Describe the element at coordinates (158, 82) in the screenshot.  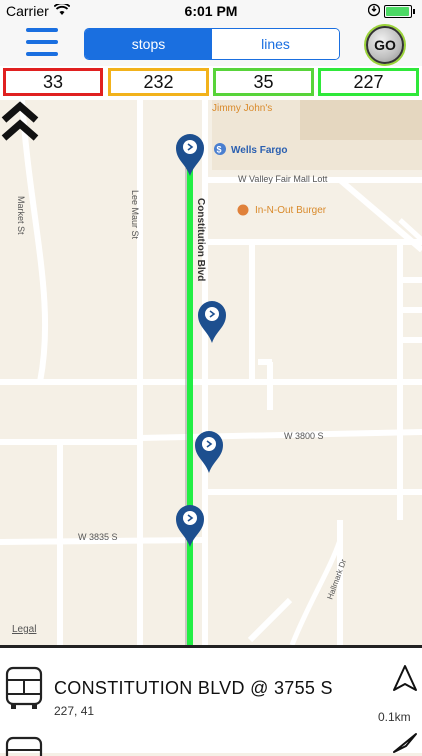
I see `route-chip-232: 232` at that location.